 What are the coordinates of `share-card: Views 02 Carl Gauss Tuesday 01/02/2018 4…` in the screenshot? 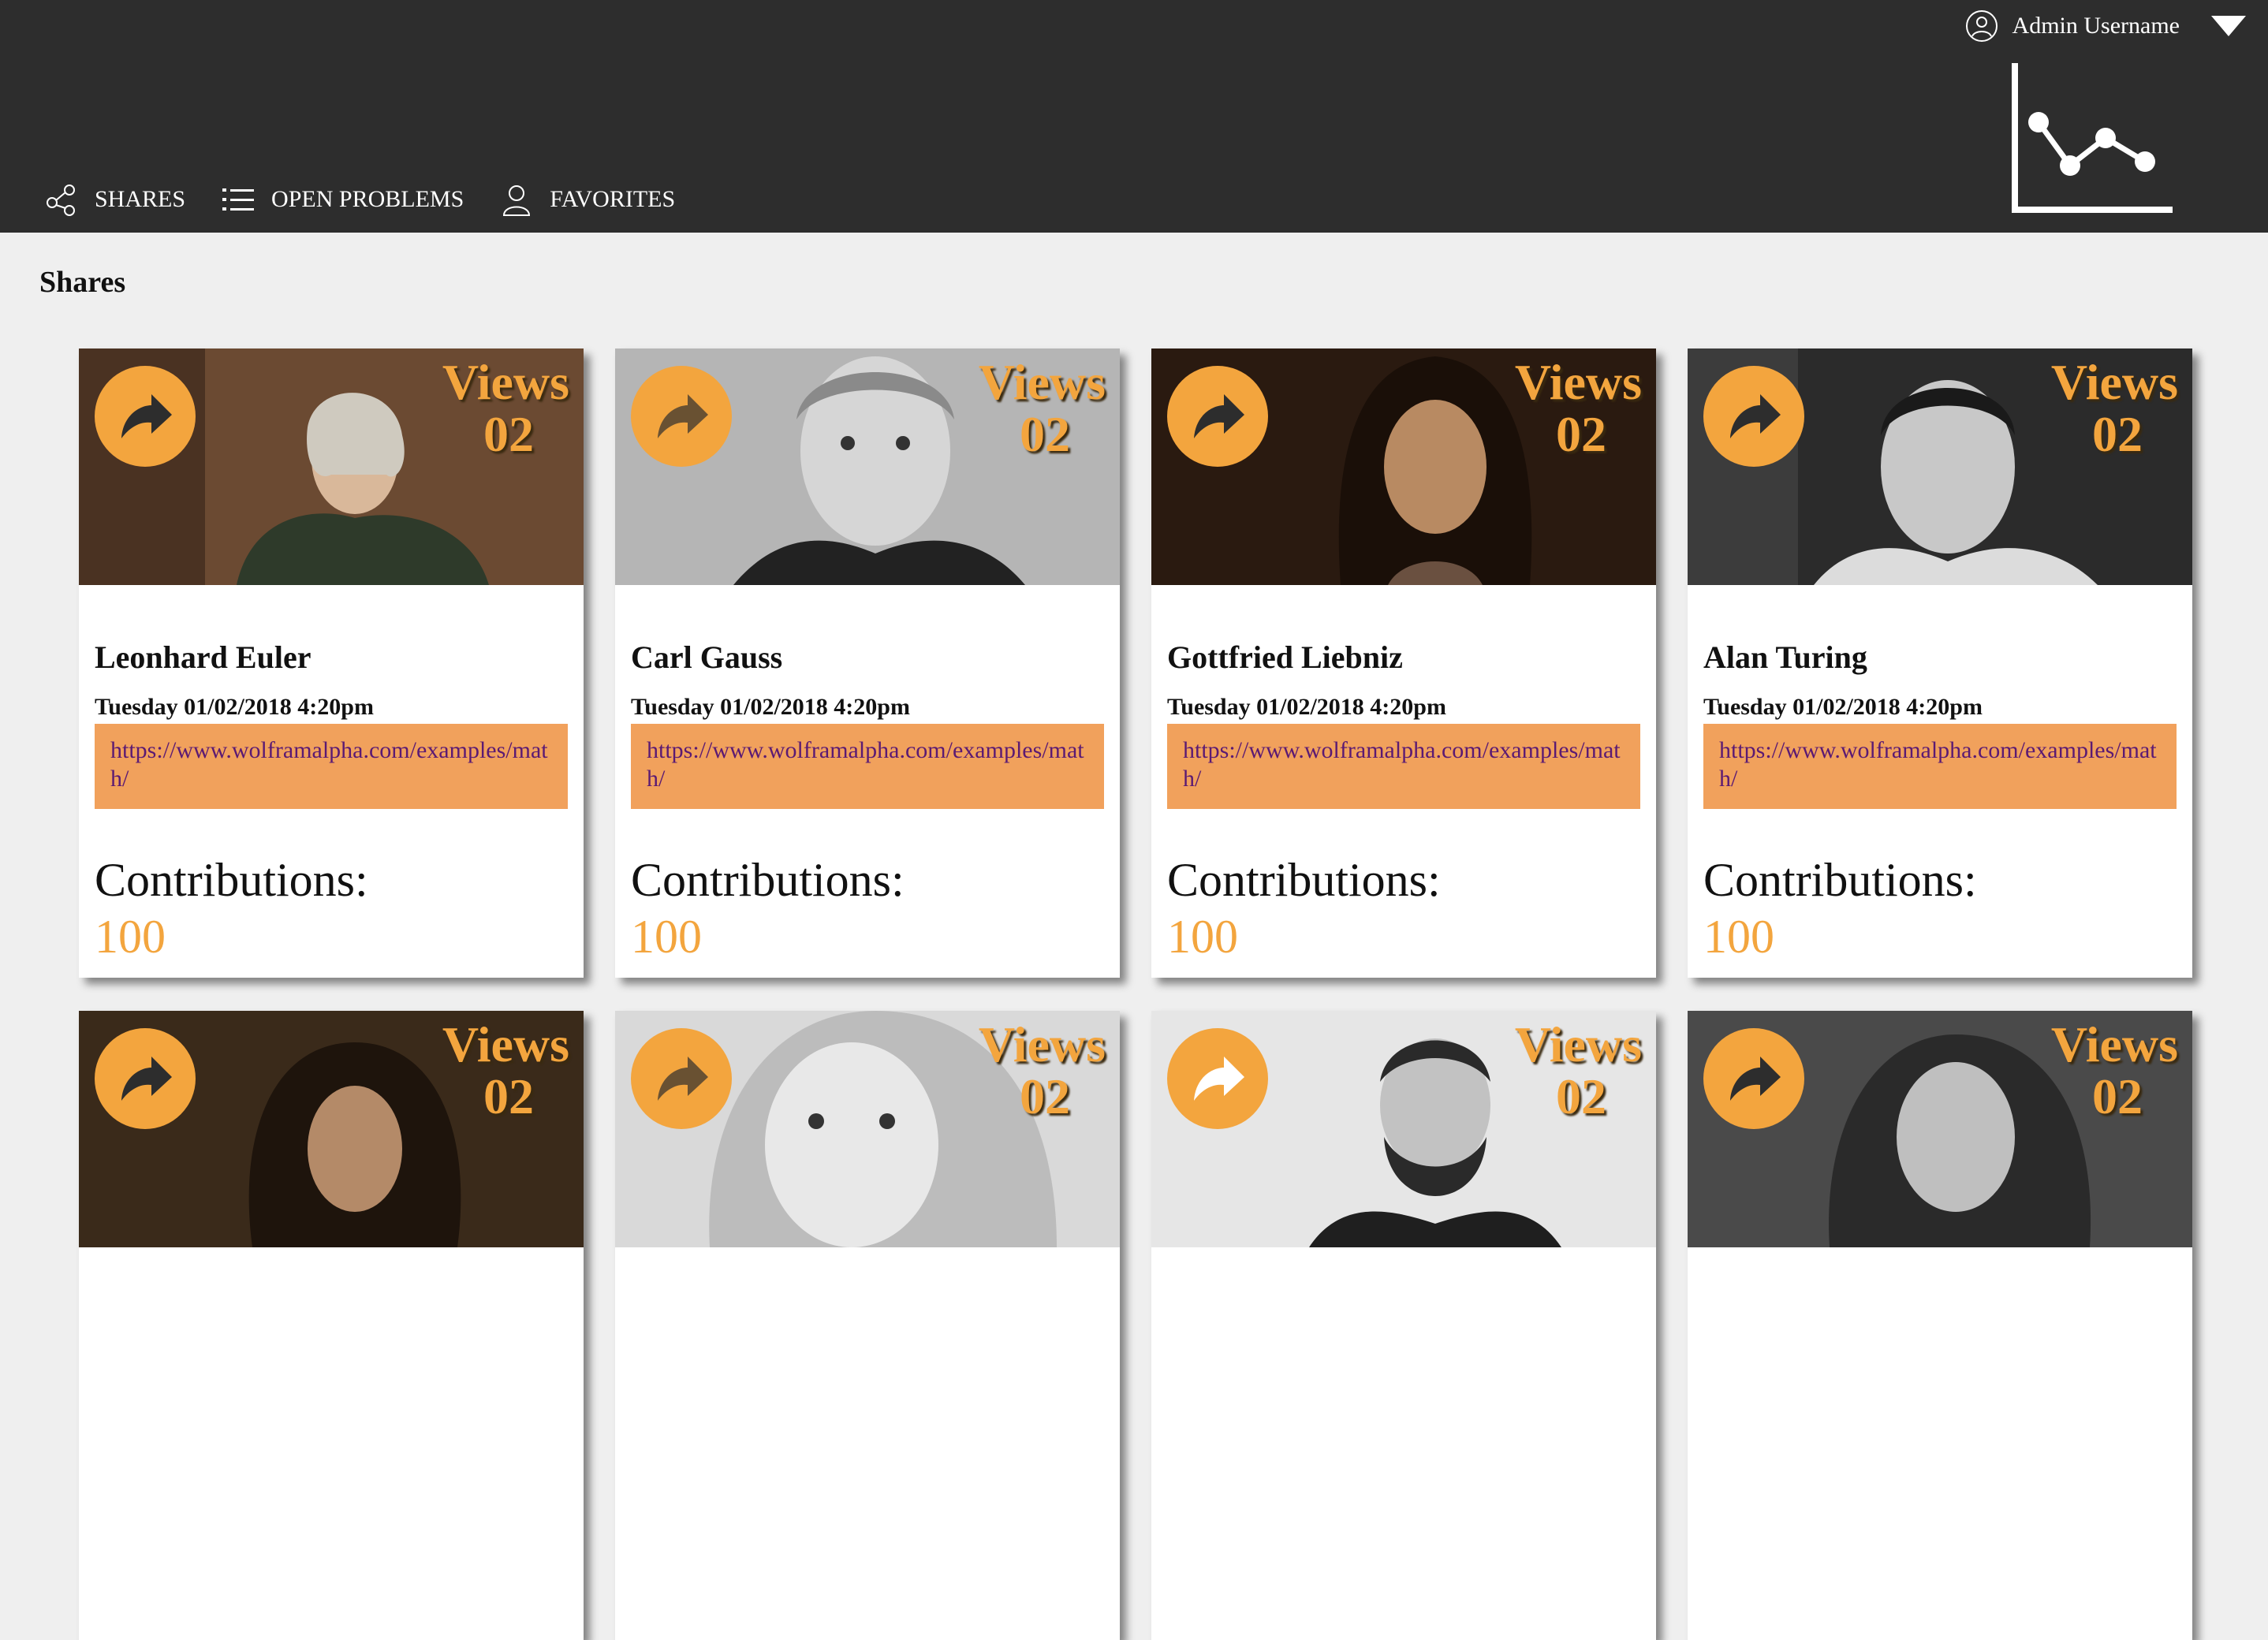 It's located at (867, 663).